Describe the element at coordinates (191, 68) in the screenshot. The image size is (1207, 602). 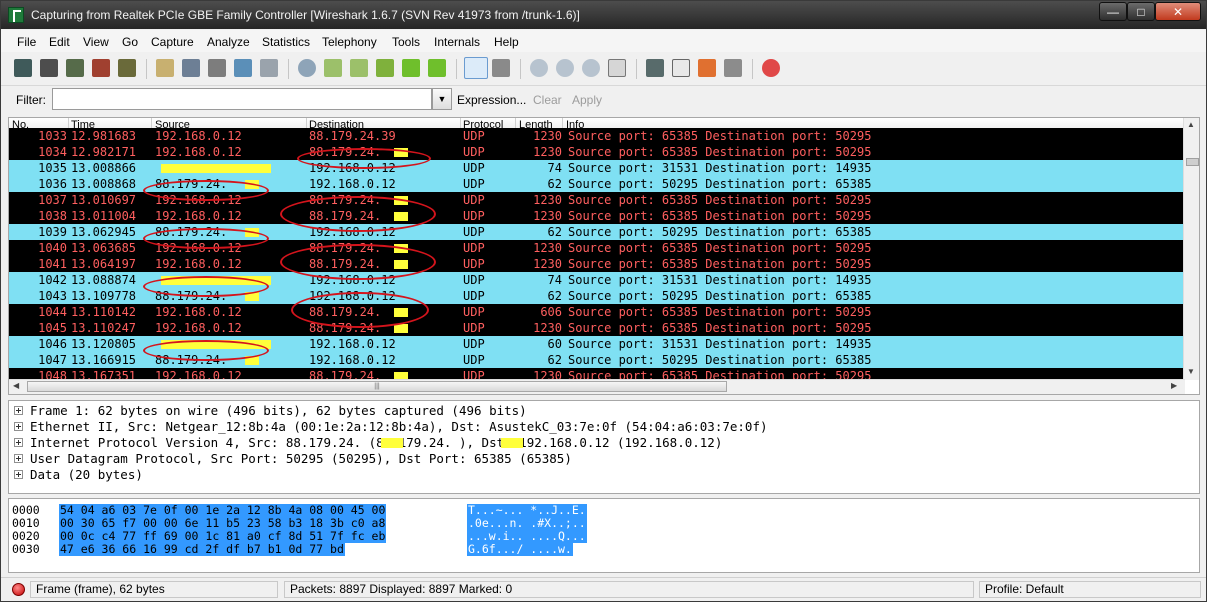
I see `save-file-icon` at that location.